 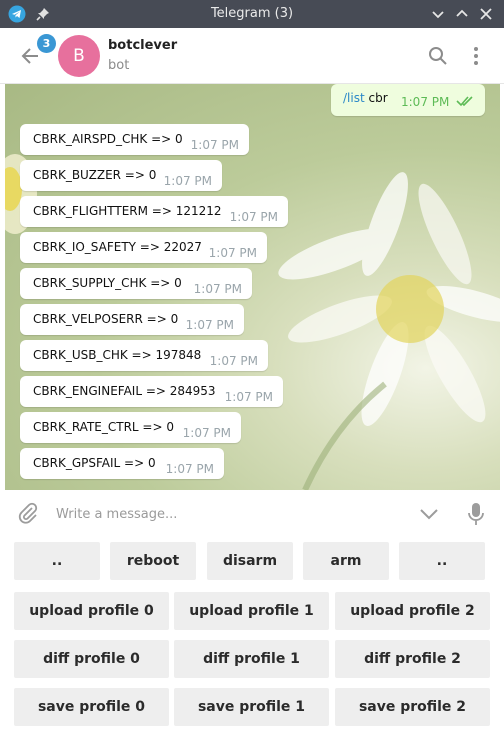 What do you see at coordinates (103, 427) in the screenshot?
I see `message-text: CBRK_RATE_CTRL => 0` at bounding box center [103, 427].